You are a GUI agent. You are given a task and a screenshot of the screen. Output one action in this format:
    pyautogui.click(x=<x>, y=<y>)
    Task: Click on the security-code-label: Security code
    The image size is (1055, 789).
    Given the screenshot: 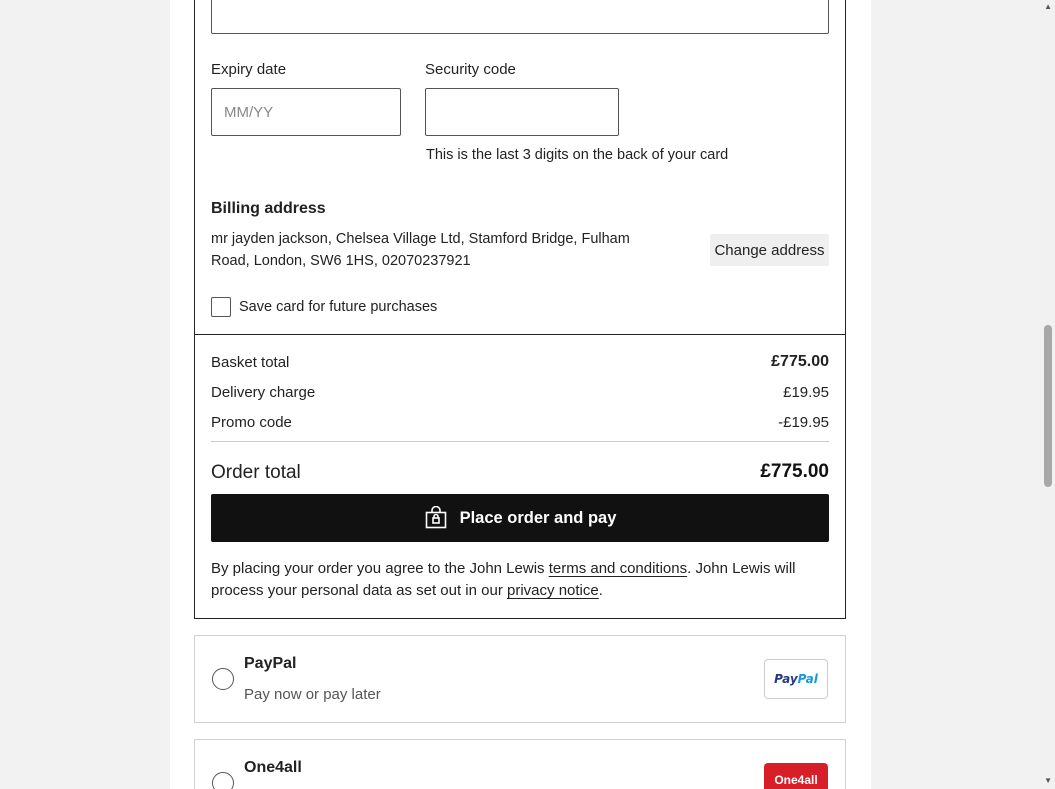 What is the action you would take?
    pyautogui.click(x=470, y=69)
    